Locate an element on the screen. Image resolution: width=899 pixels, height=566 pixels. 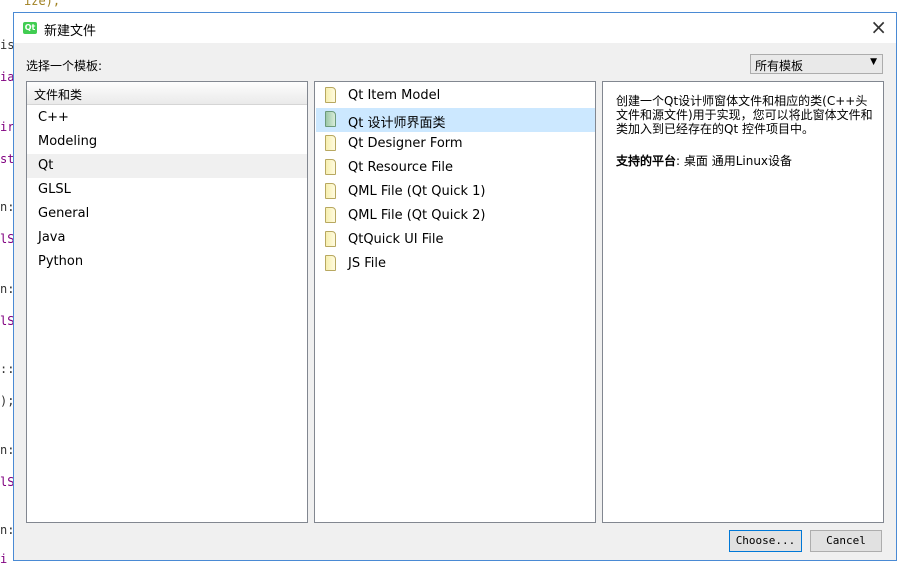
category-item-glsl: GLSL is located at coordinates (167, 190).